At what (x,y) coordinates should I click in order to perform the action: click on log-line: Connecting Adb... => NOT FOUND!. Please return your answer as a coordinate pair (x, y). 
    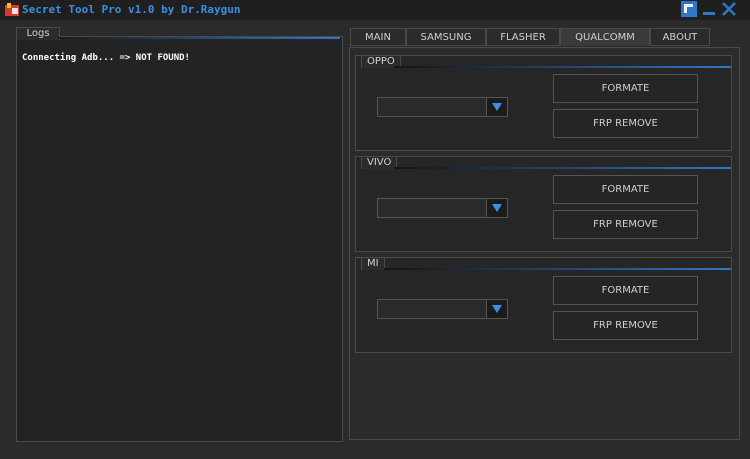
    Looking at the image, I should click on (106, 58).